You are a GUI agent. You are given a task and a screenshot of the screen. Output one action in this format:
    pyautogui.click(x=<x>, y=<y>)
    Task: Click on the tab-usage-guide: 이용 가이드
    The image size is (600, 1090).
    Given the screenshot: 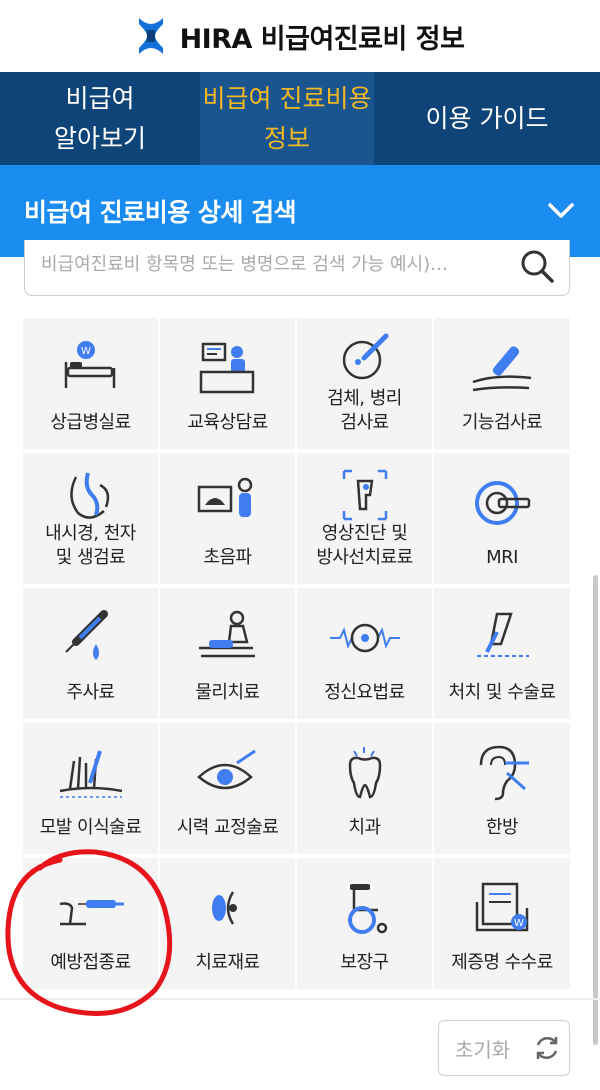 What is the action you would take?
    pyautogui.click(x=487, y=118)
    